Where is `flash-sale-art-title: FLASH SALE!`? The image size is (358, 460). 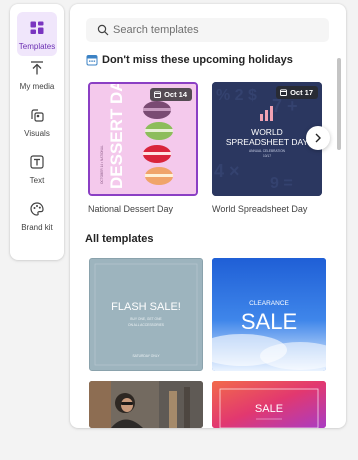 flash-sale-art-title: FLASH SALE! is located at coordinates (146, 307).